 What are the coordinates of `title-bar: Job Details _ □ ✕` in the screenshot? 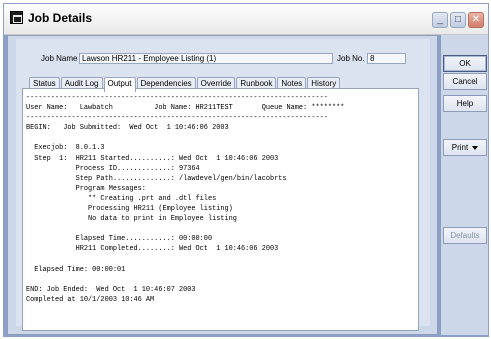 It's located at (246, 19).